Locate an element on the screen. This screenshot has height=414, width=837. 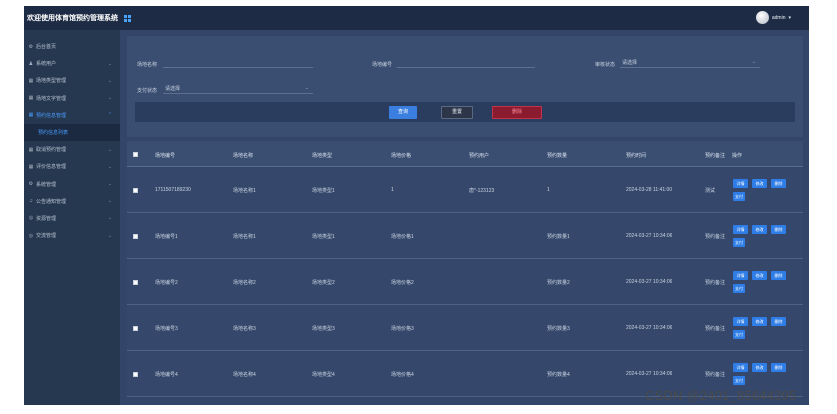
sidebar-item-notices: ♫ 公告通知管理 ⌄ is located at coordinates (72, 201).